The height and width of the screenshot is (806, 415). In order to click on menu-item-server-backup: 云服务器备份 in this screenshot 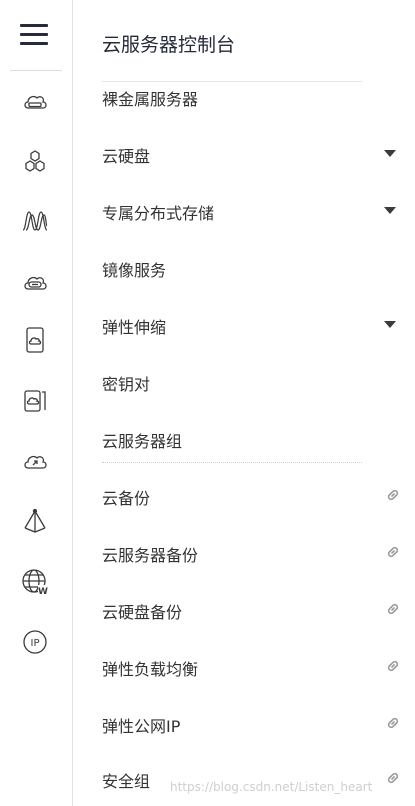, I will do `click(252, 553)`.